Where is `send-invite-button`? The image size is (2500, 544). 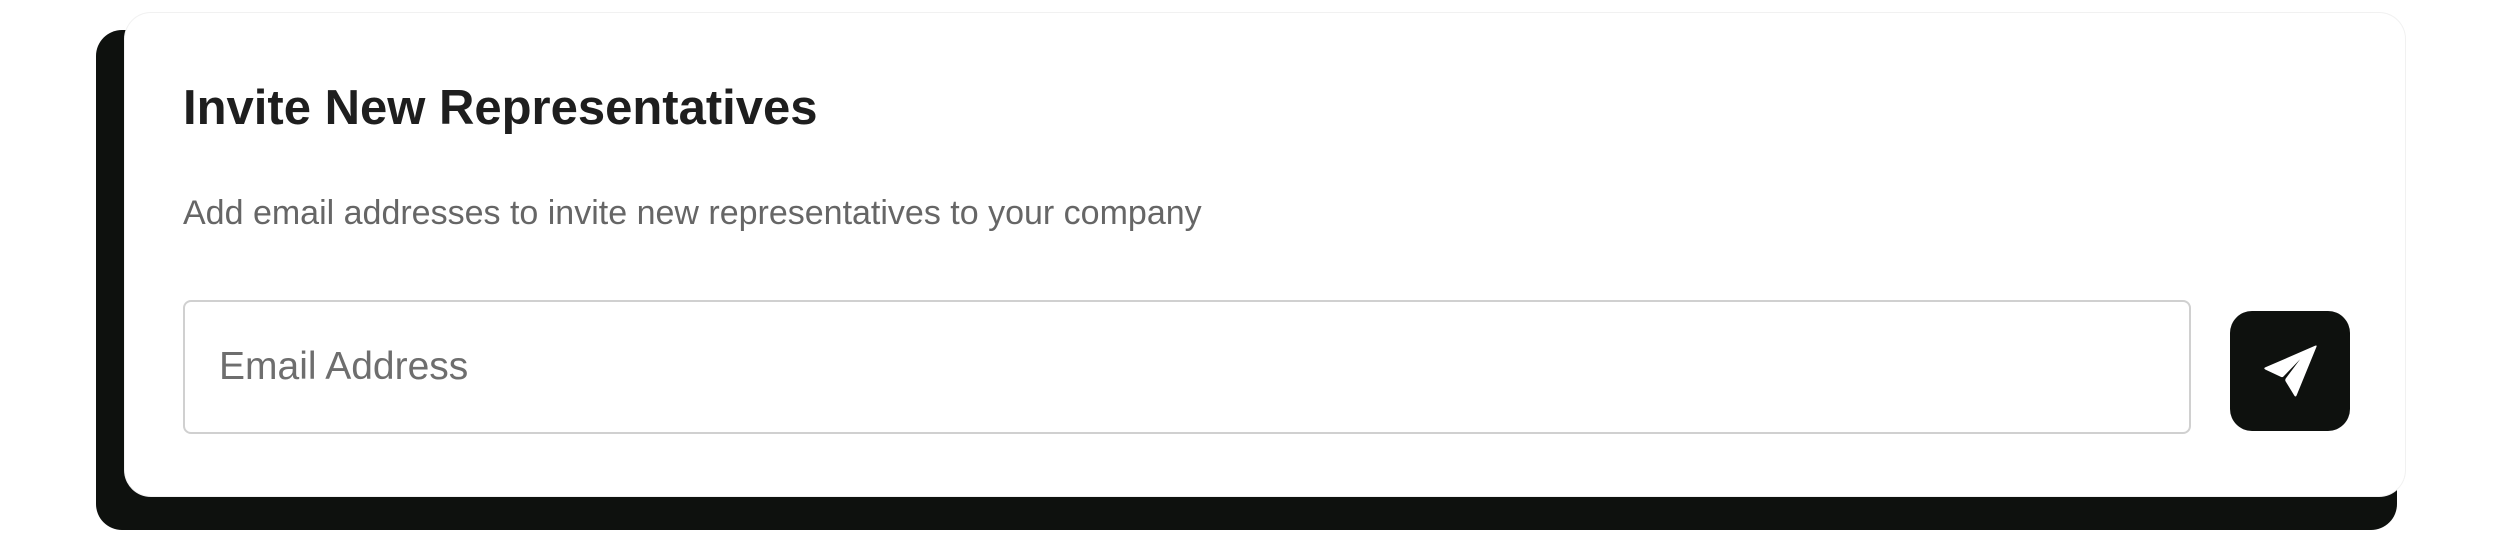 send-invite-button is located at coordinates (2290, 371).